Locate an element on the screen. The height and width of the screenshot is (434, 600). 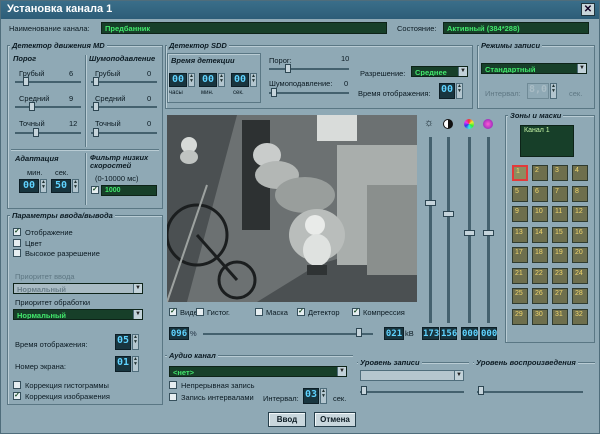
zone-cell-8: 8 is located at coordinates (580, 193).